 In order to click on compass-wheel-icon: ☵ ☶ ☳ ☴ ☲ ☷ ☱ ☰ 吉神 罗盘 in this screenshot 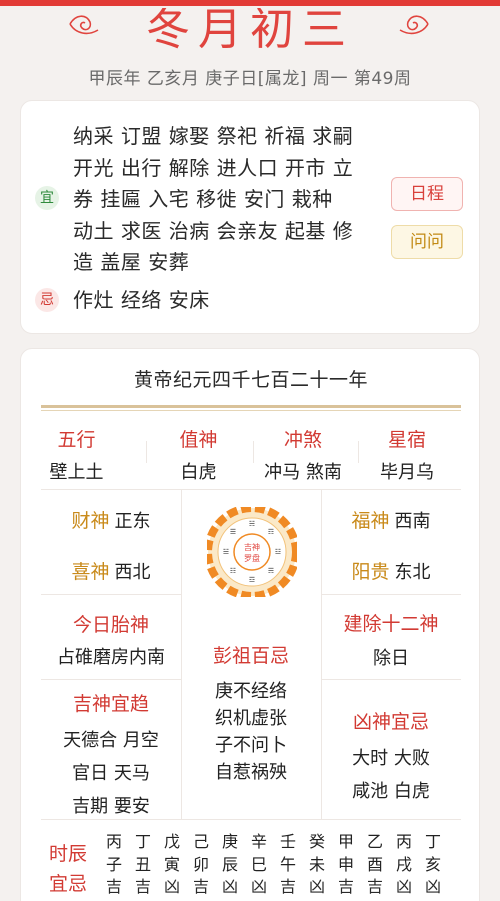, I will do `click(252, 552)`.